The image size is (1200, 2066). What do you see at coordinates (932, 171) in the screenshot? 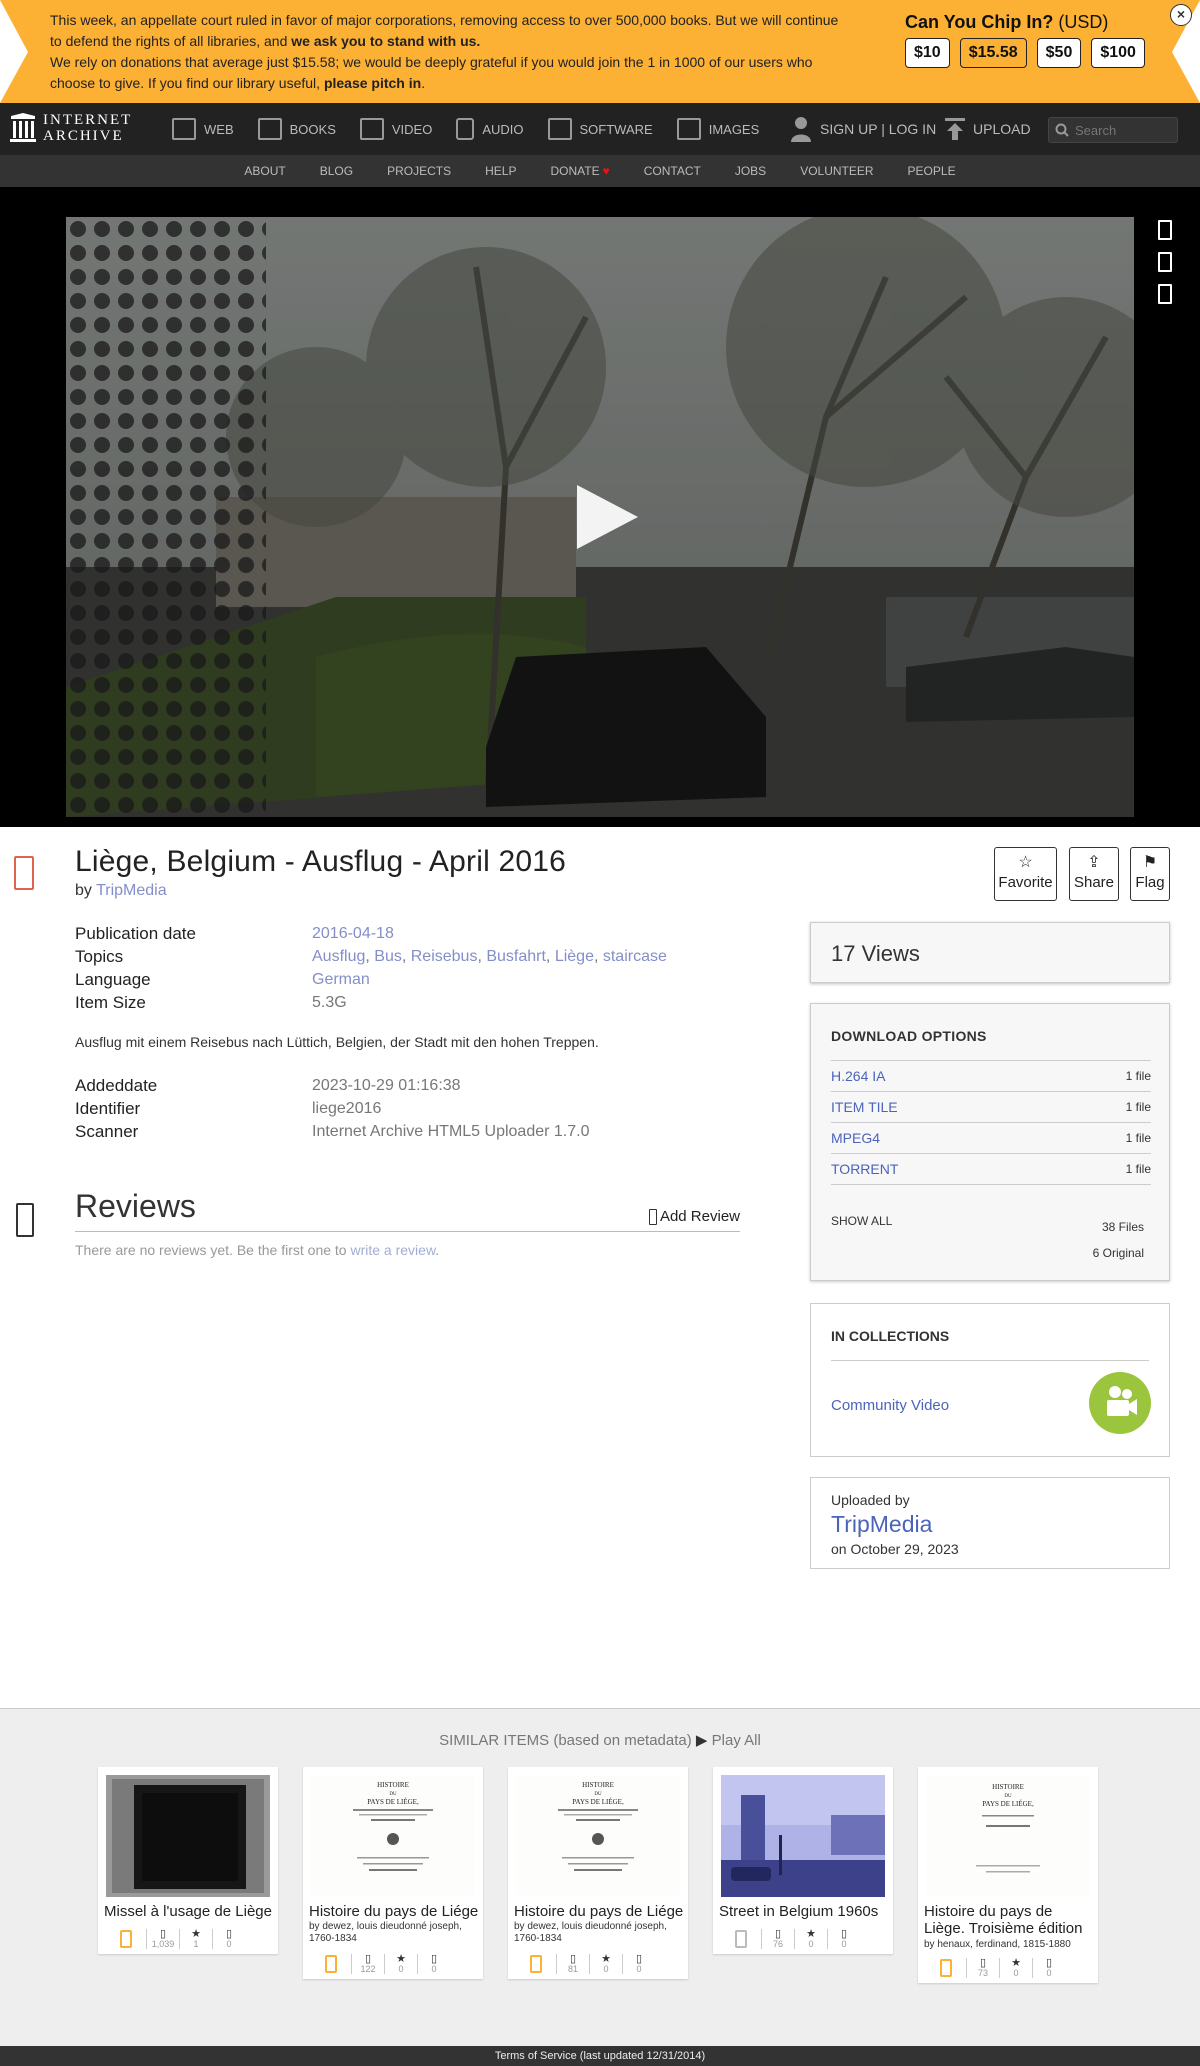
I see `subnav-people: PEOPLE` at bounding box center [932, 171].